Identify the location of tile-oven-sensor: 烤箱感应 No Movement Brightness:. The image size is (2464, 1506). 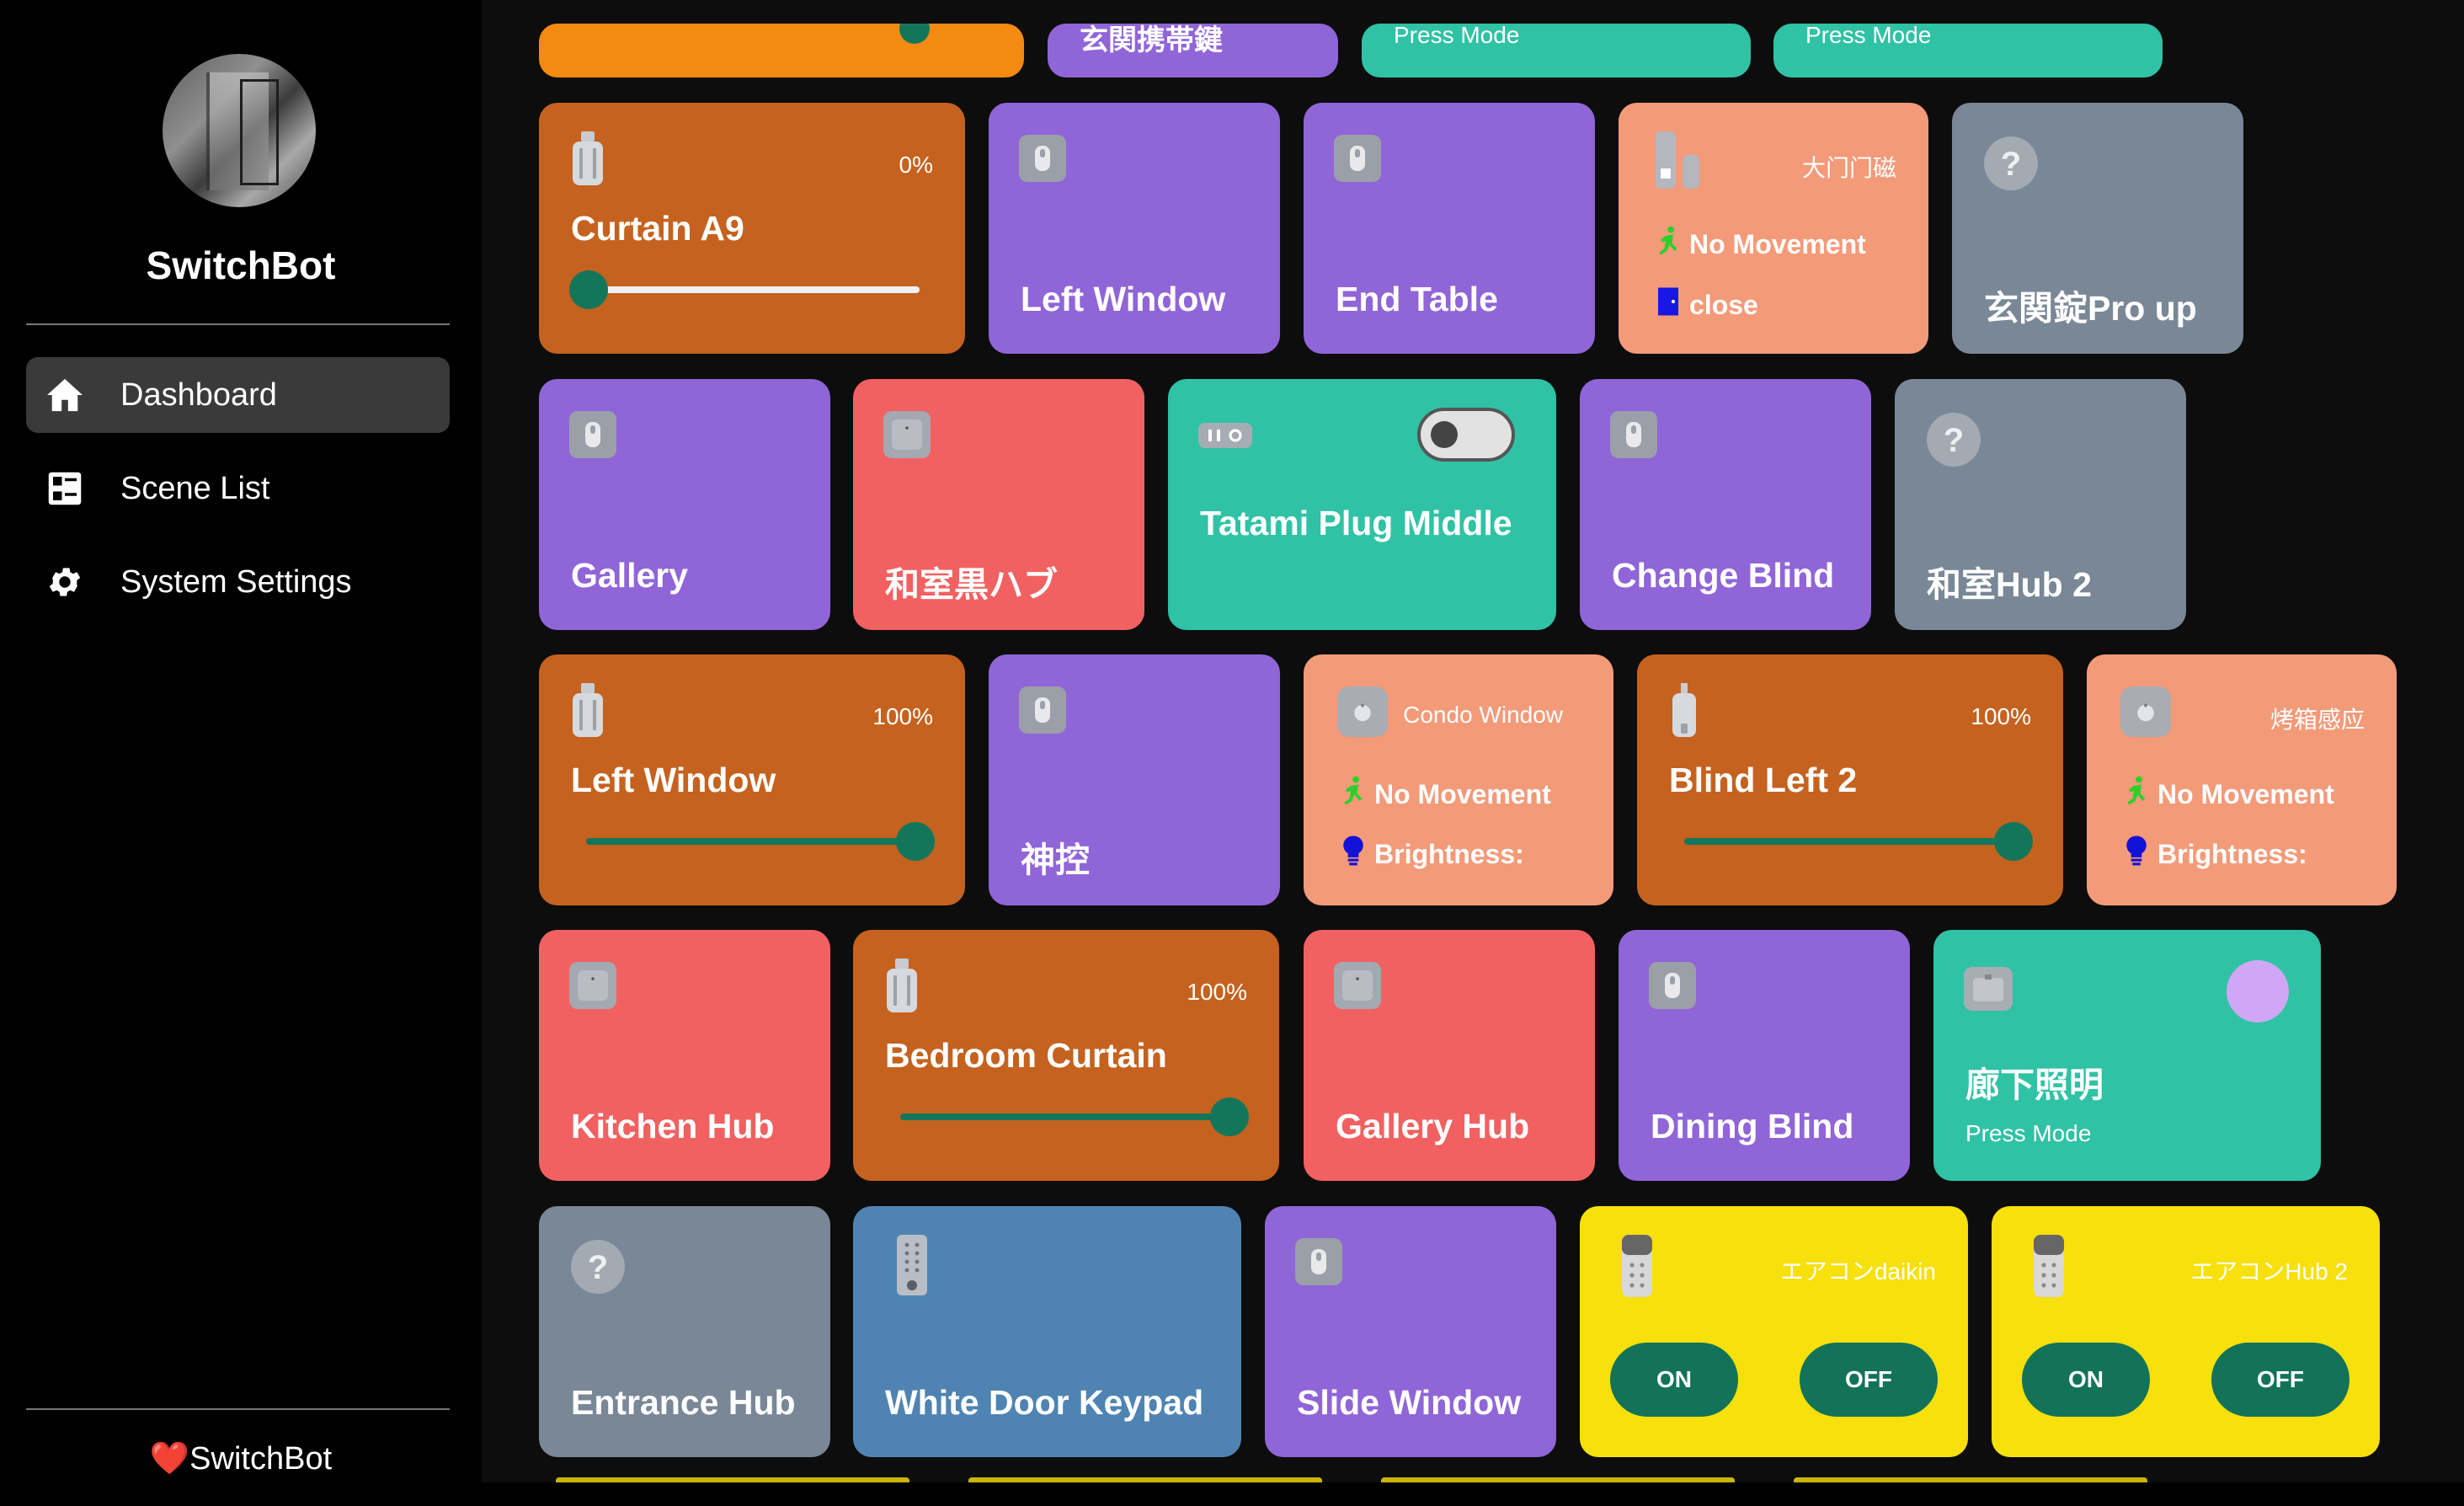
(2242, 779).